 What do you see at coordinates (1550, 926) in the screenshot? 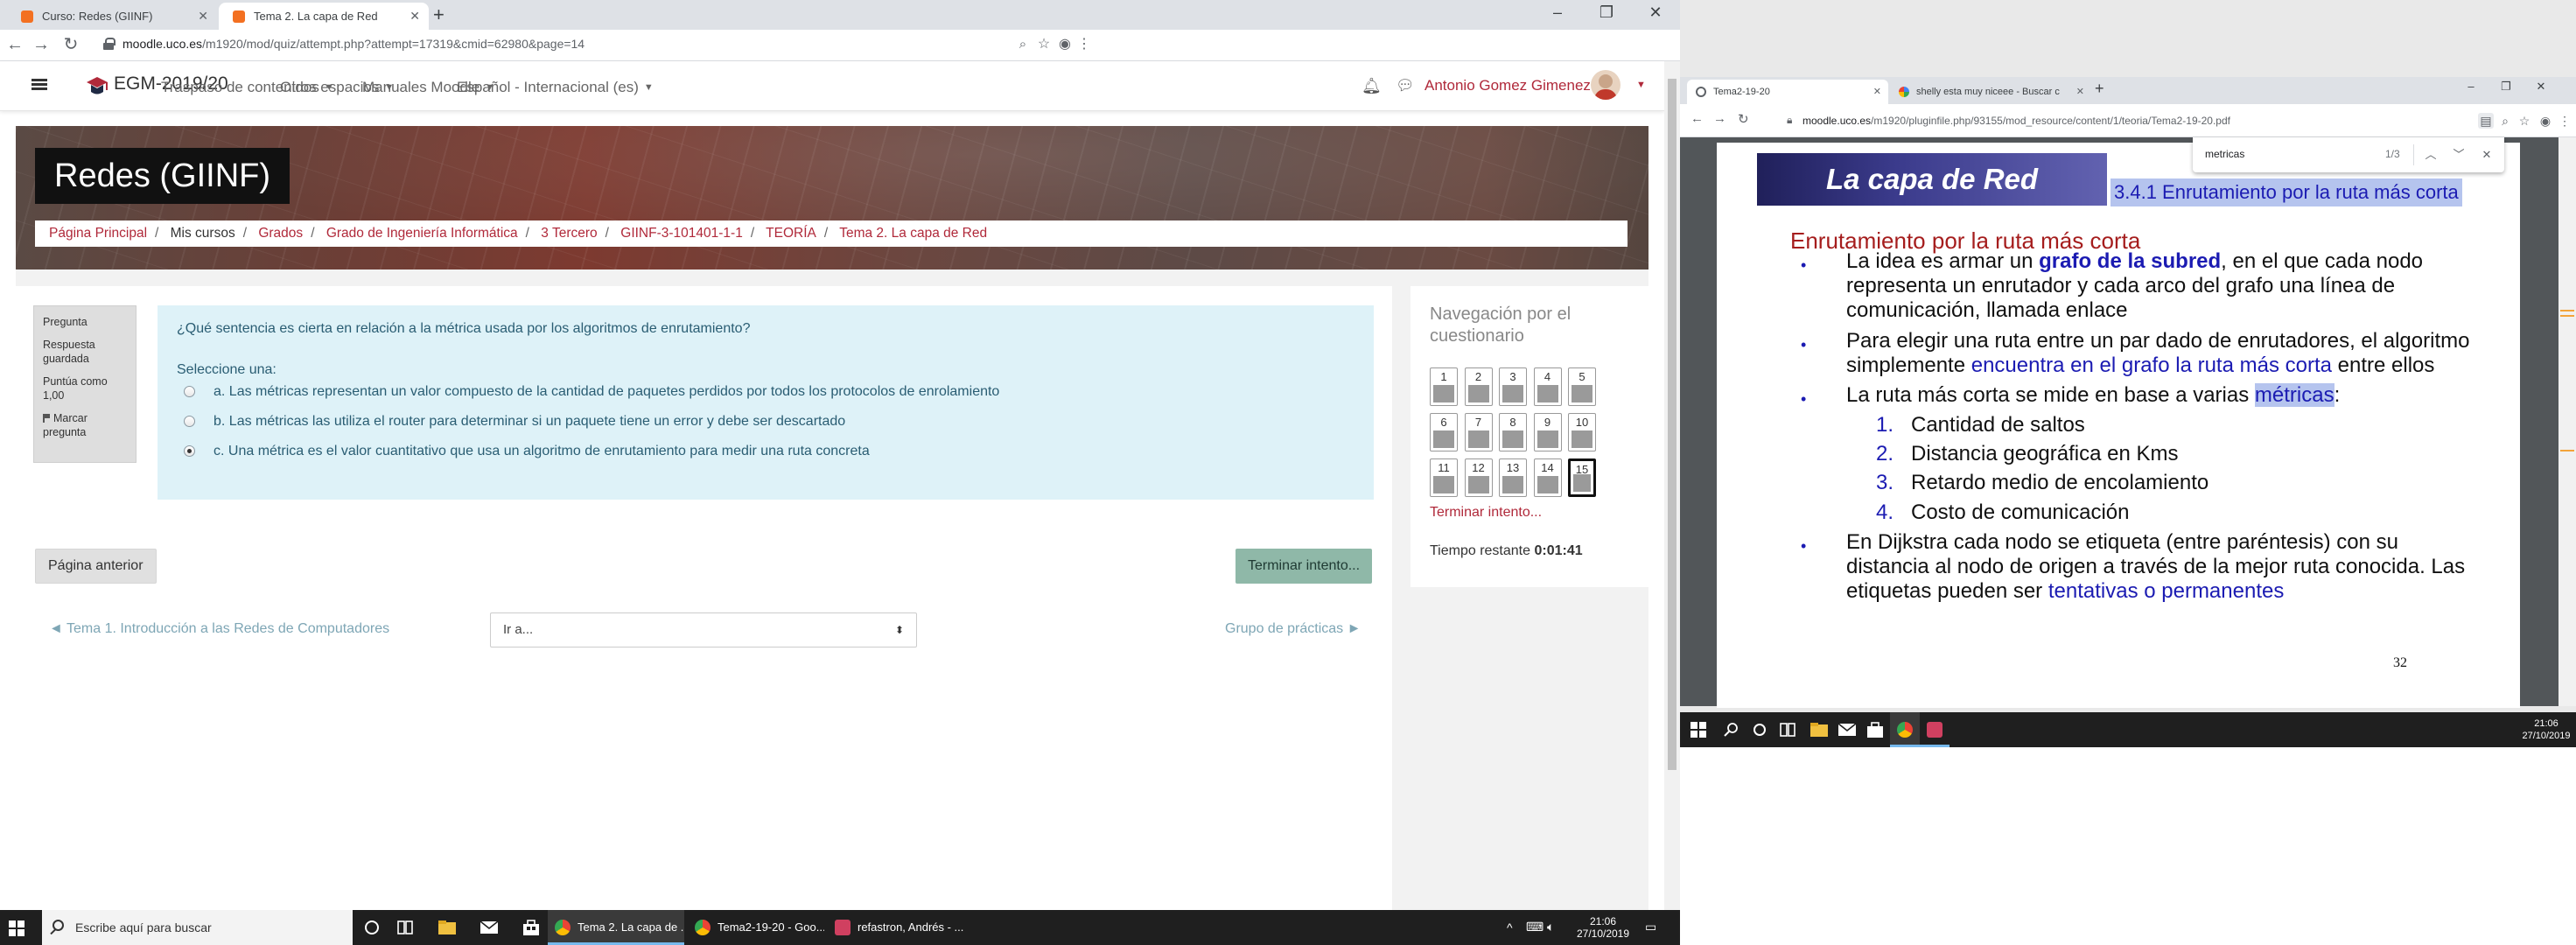
I see `volume-icon: 🔈︎` at bounding box center [1550, 926].